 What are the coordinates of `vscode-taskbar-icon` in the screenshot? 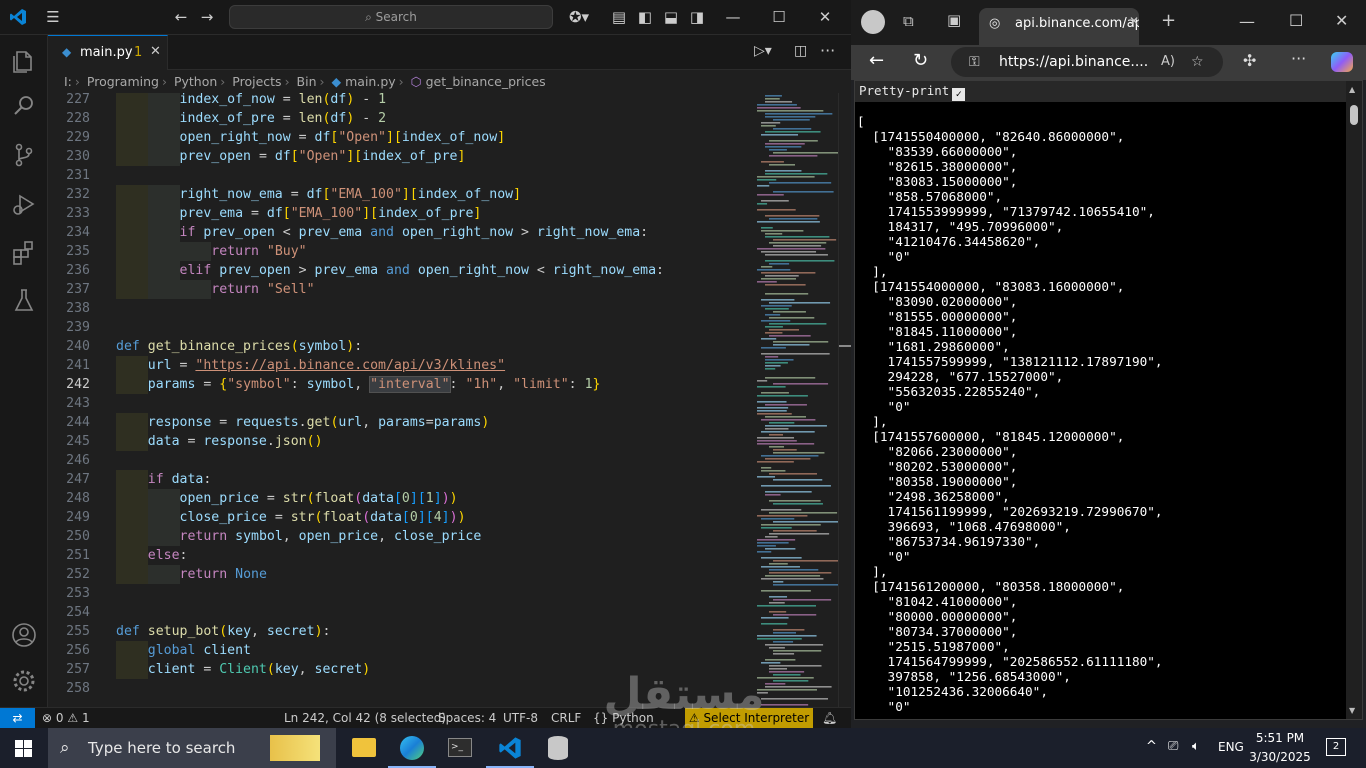 It's located at (510, 748).